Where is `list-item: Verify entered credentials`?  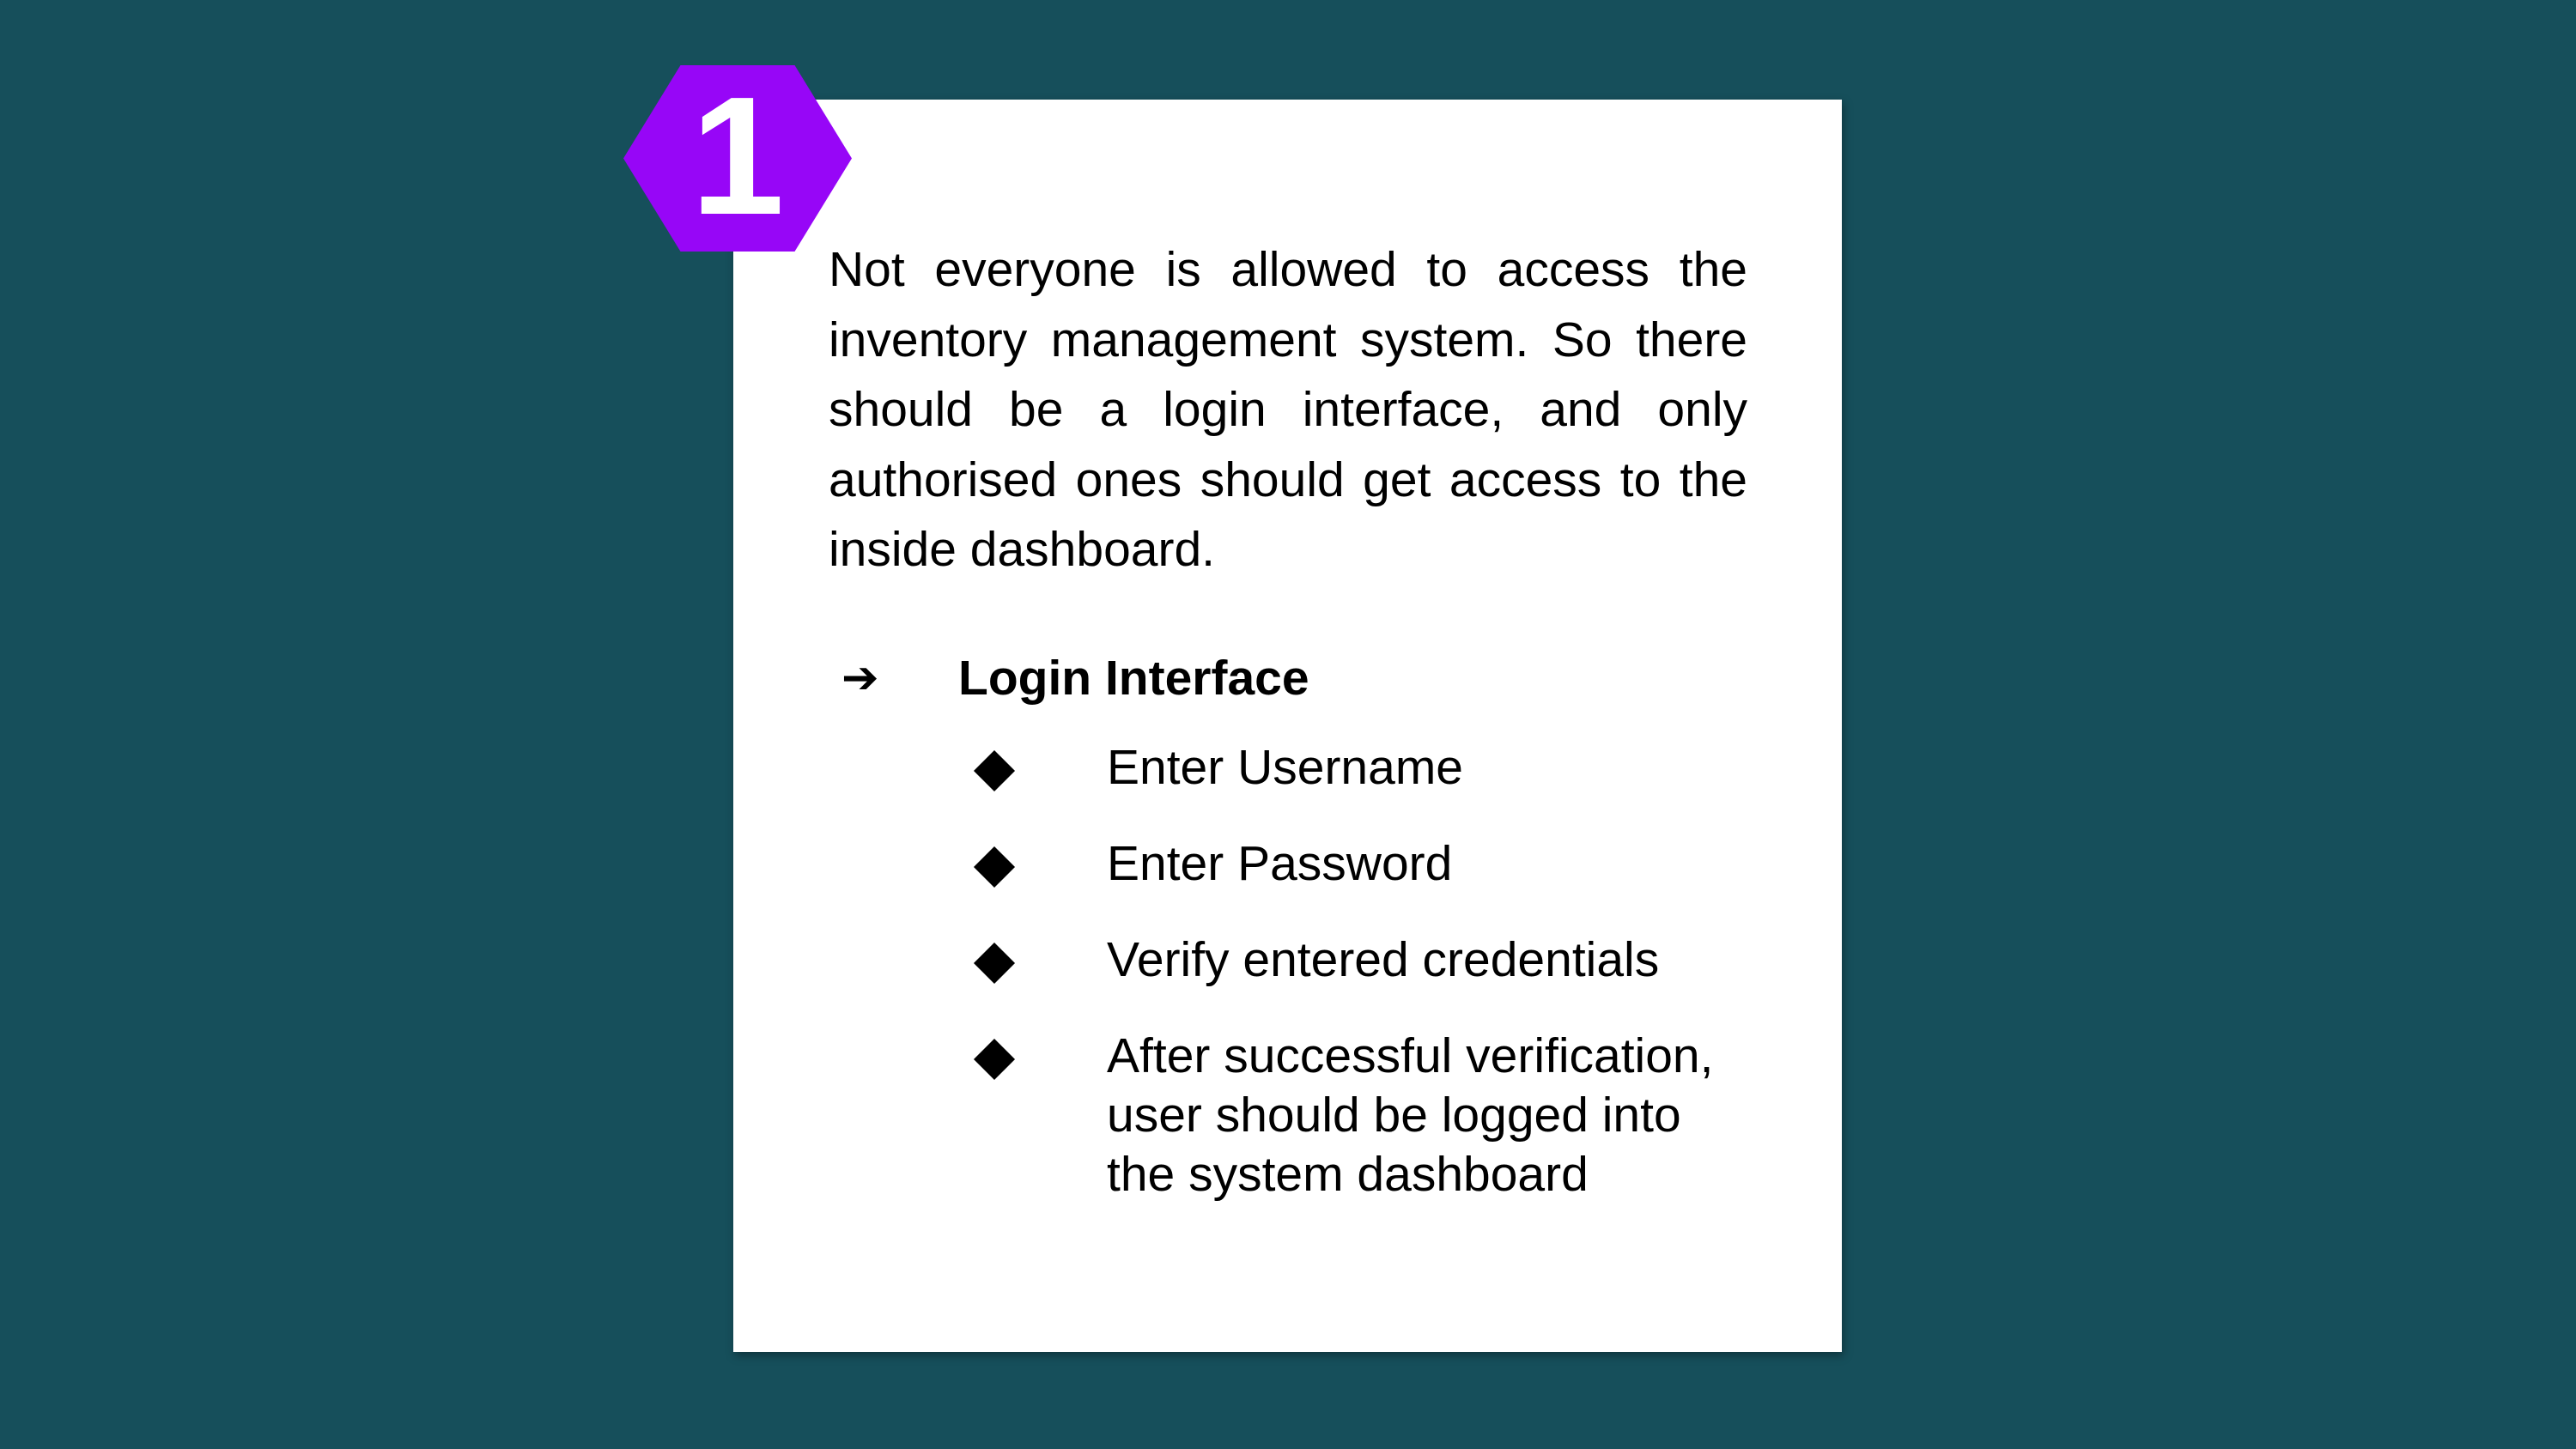
list-item: Verify entered credentials is located at coordinates (1367, 960).